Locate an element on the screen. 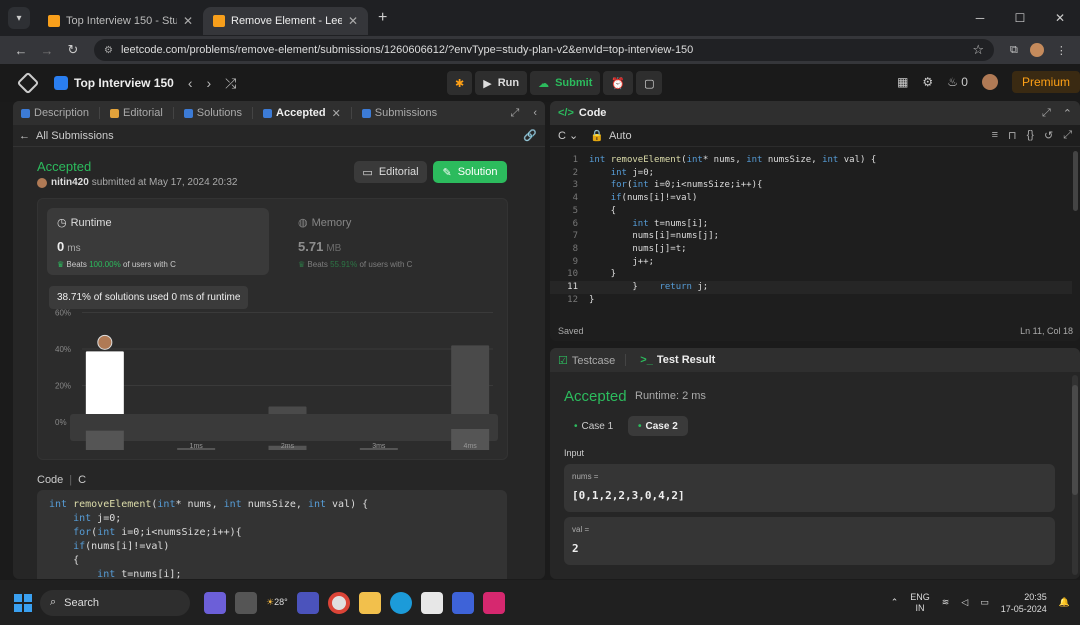  back-icon: ← is located at coordinates (21, 50).